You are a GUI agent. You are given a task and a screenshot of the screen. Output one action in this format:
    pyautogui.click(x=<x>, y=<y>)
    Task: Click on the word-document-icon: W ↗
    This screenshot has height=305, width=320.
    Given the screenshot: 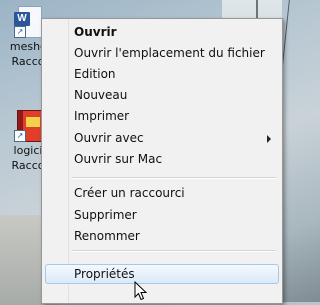 What is the action you would take?
    pyautogui.click(x=28, y=21)
    